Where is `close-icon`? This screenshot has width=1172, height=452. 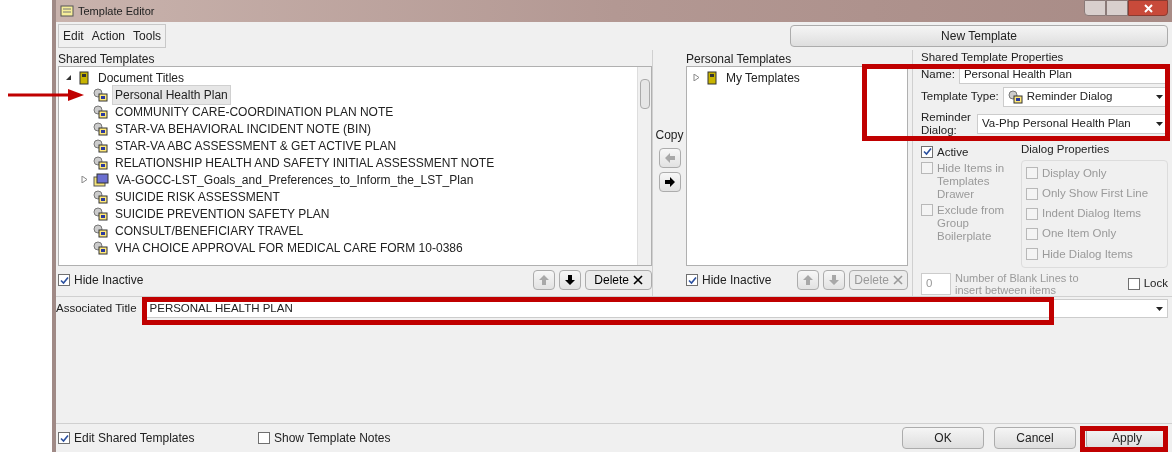 close-icon is located at coordinates (1148, 8).